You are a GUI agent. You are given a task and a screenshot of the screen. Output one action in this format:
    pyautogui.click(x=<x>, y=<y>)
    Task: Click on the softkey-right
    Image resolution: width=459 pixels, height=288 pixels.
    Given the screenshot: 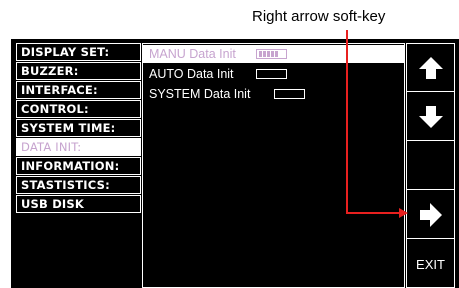 What is the action you would take?
    pyautogui.click(x=430, y=215)
    